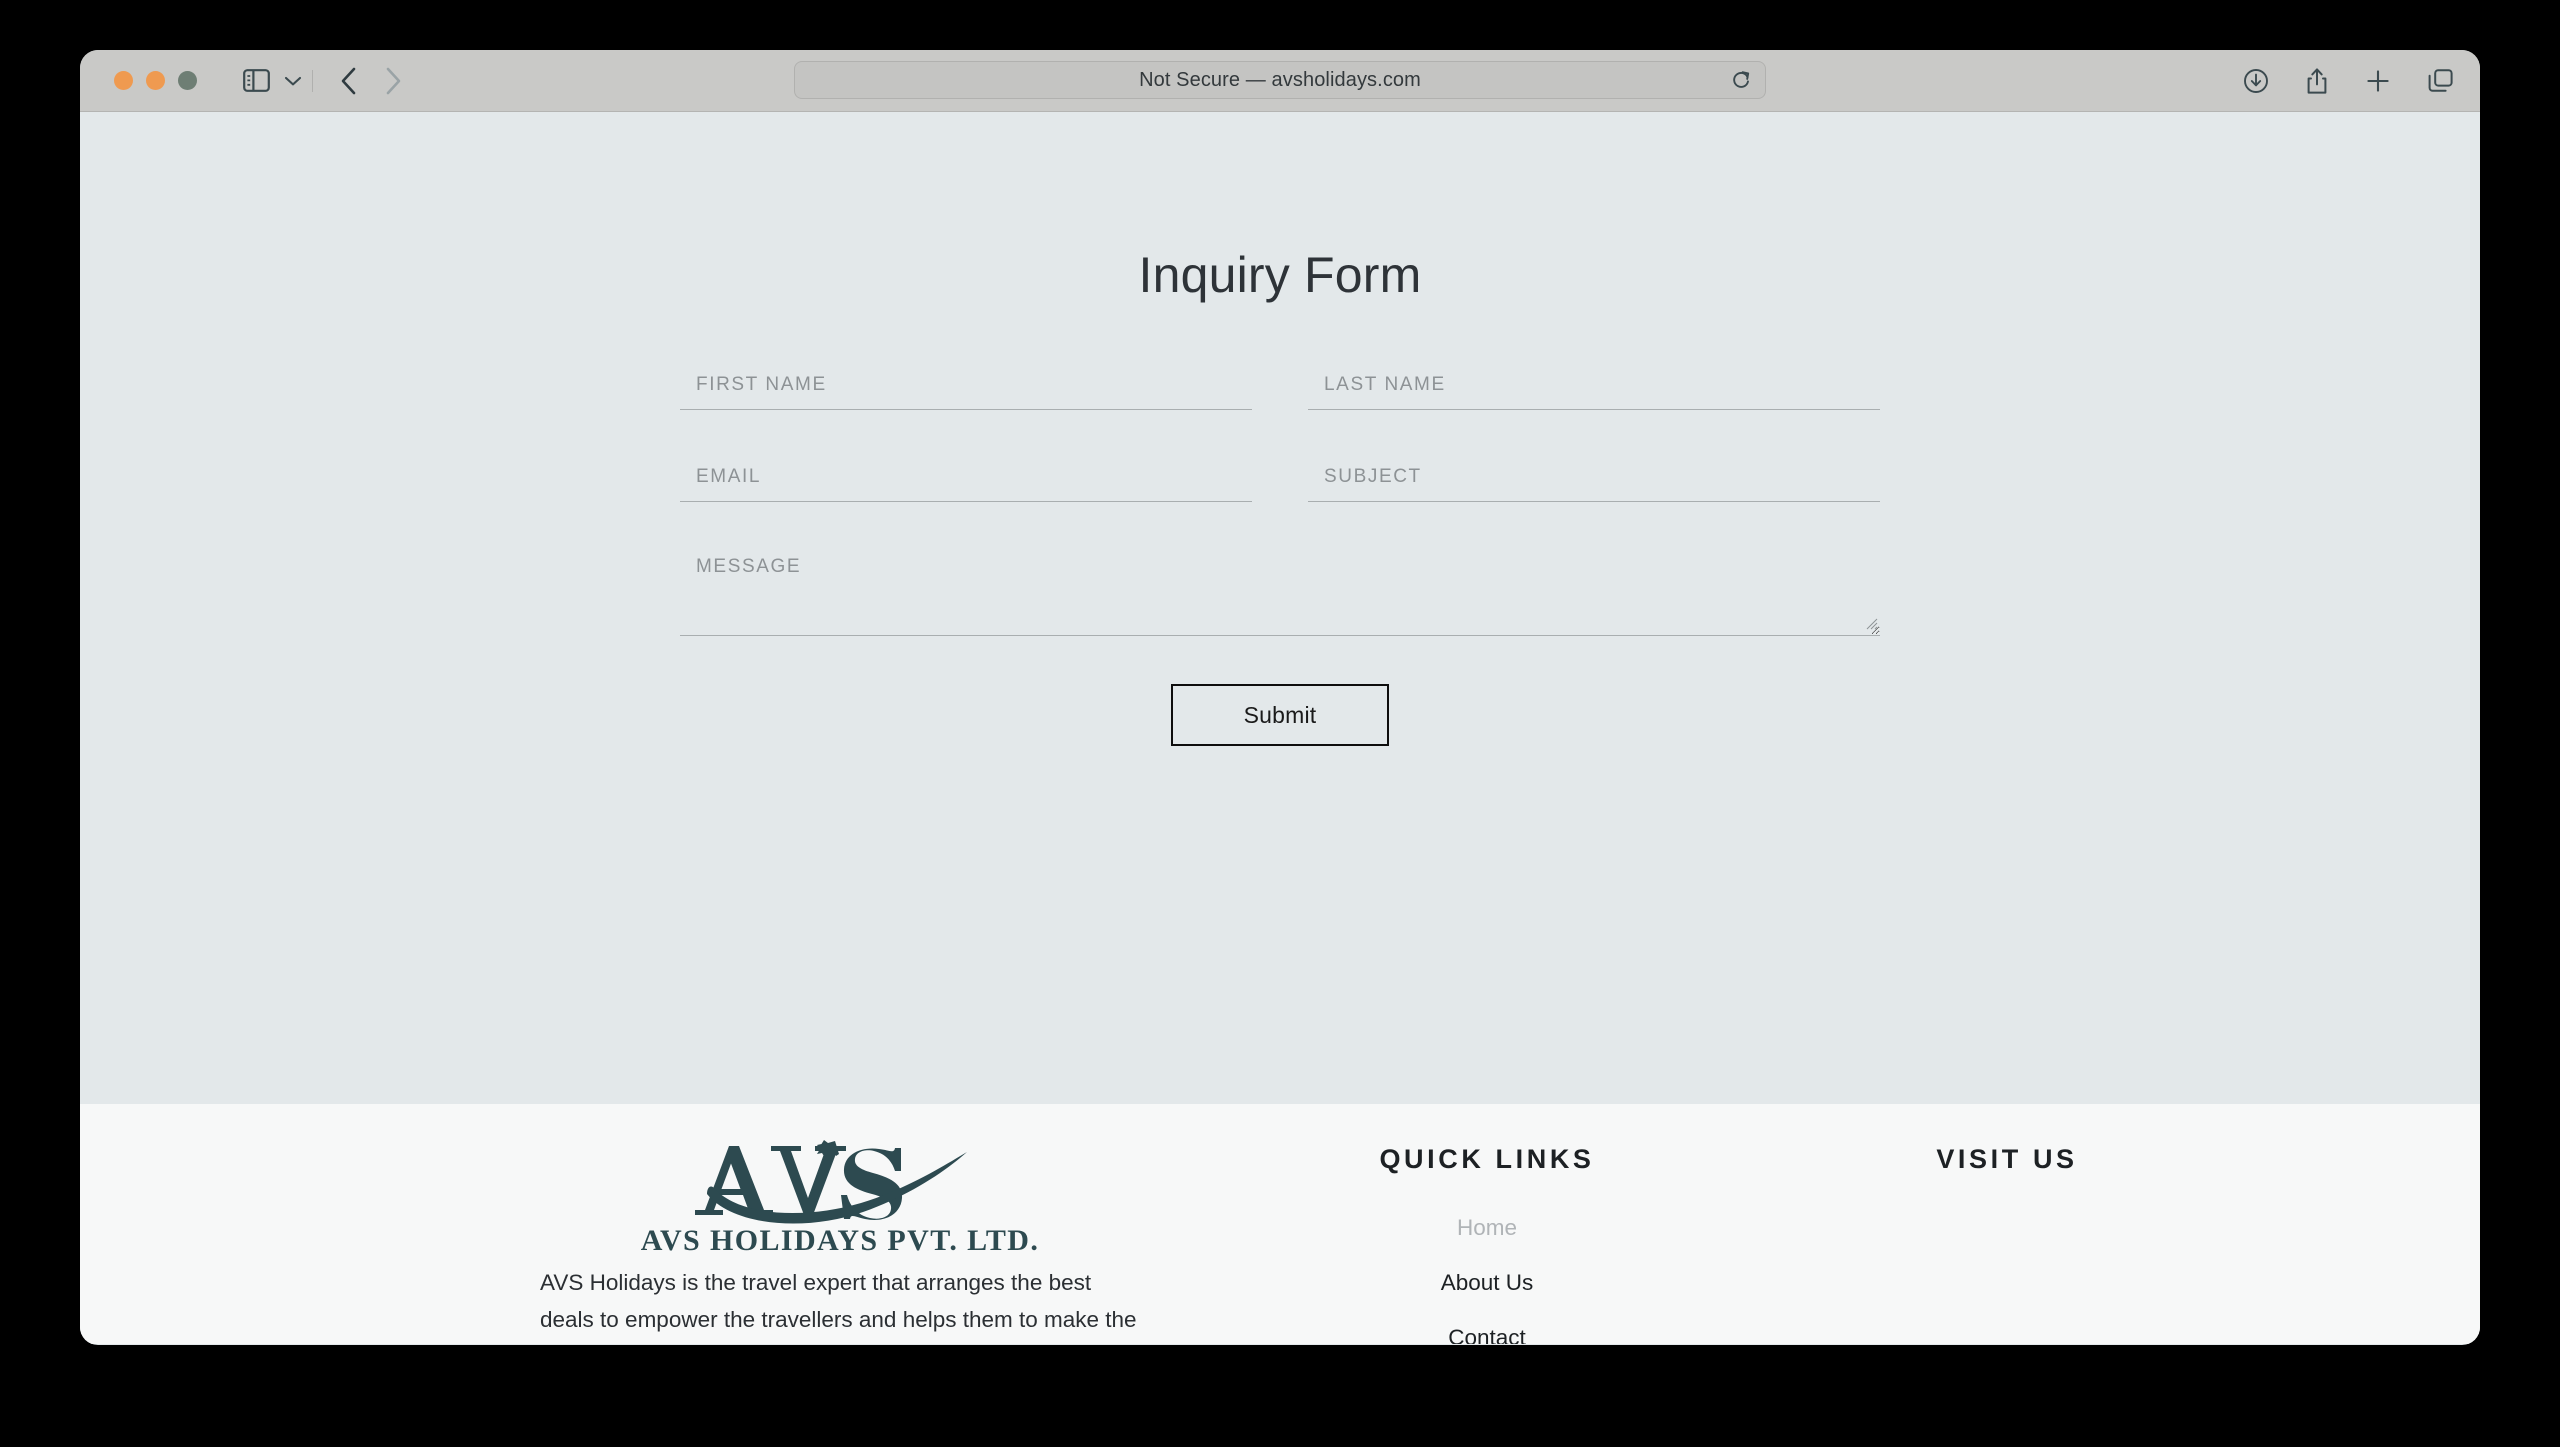 This screenshot has width=2560, height=1447. I want to click on list-item: About Us, so click(1487, 1283).